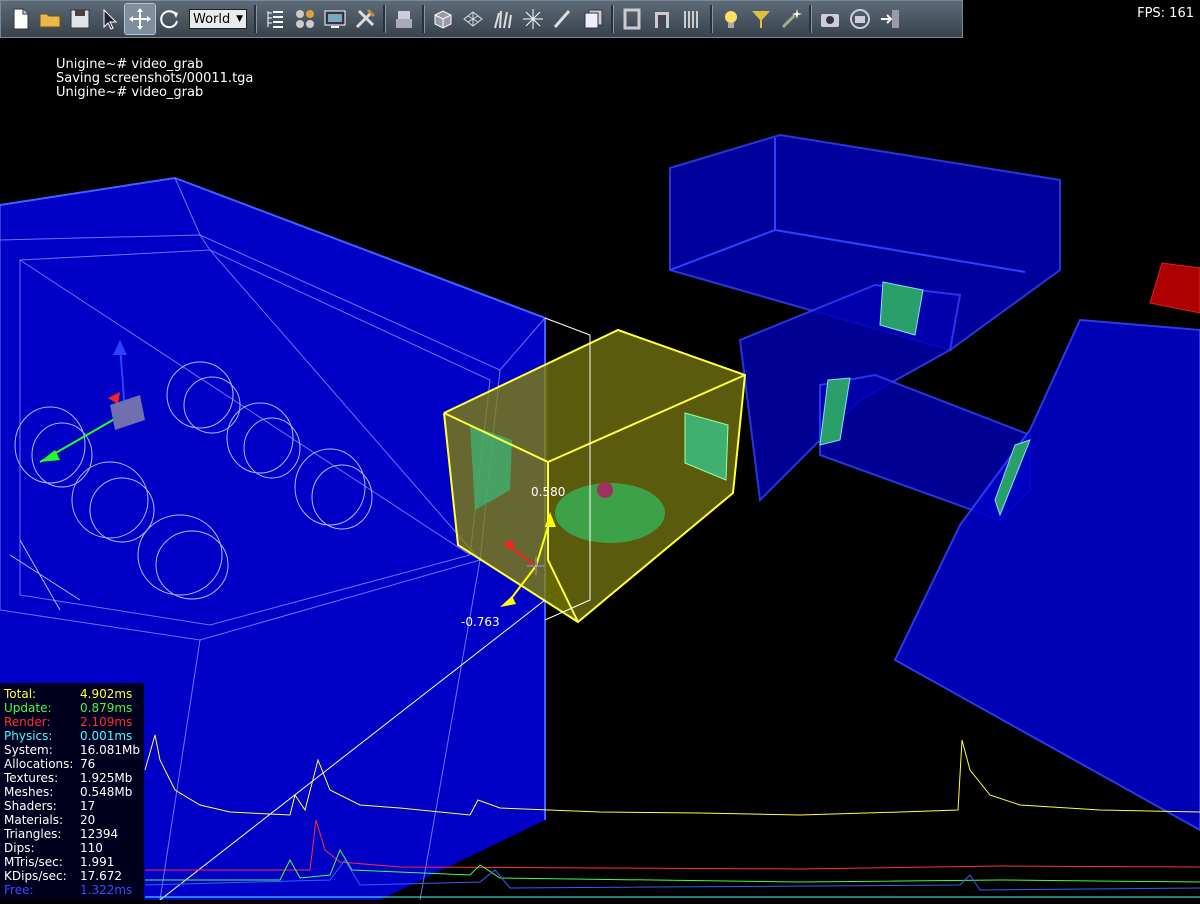  I want to click on save-icon, so click(80, 19).